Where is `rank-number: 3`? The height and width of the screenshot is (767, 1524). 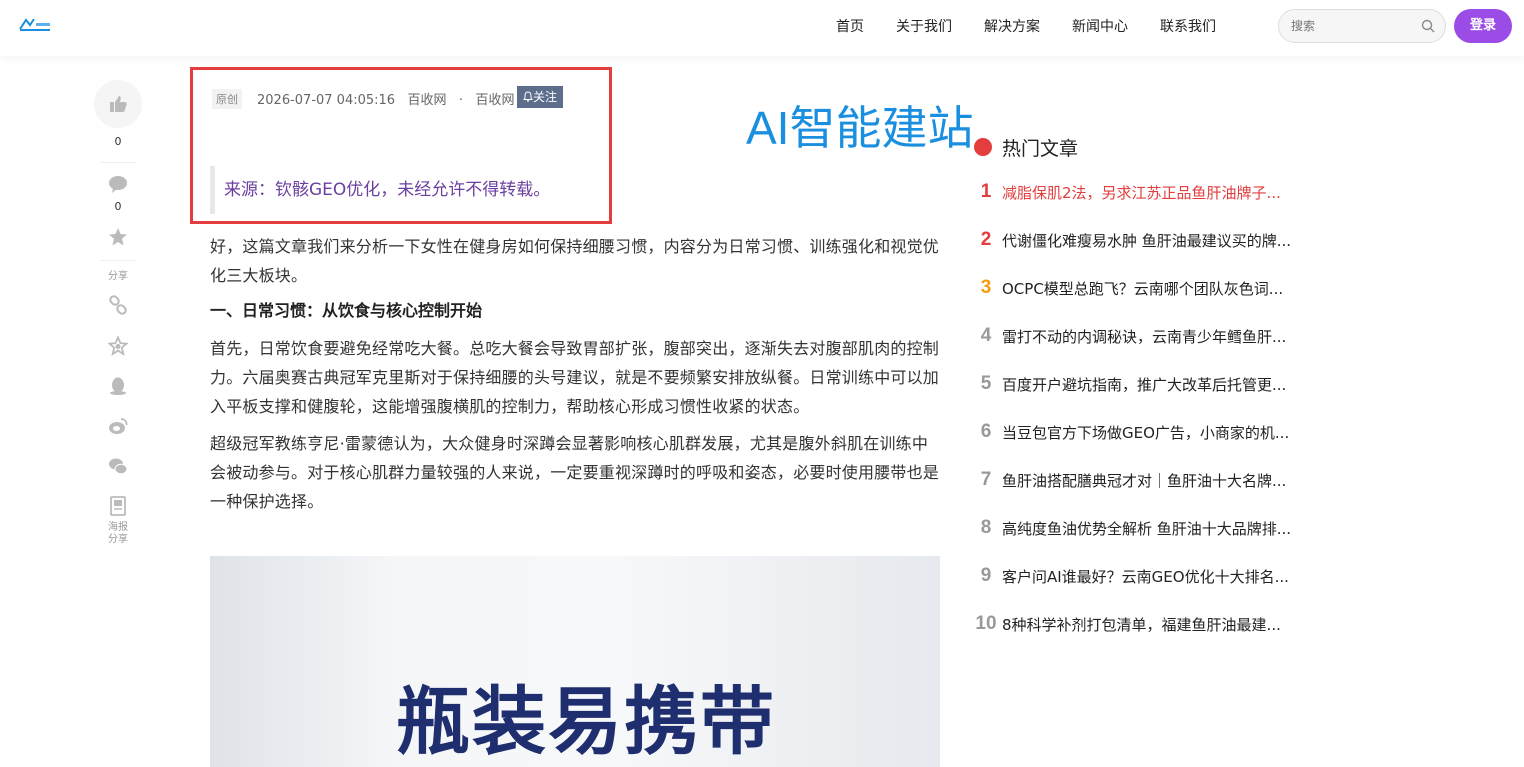 rank-number: 3 is located at coordinates (986, 287).